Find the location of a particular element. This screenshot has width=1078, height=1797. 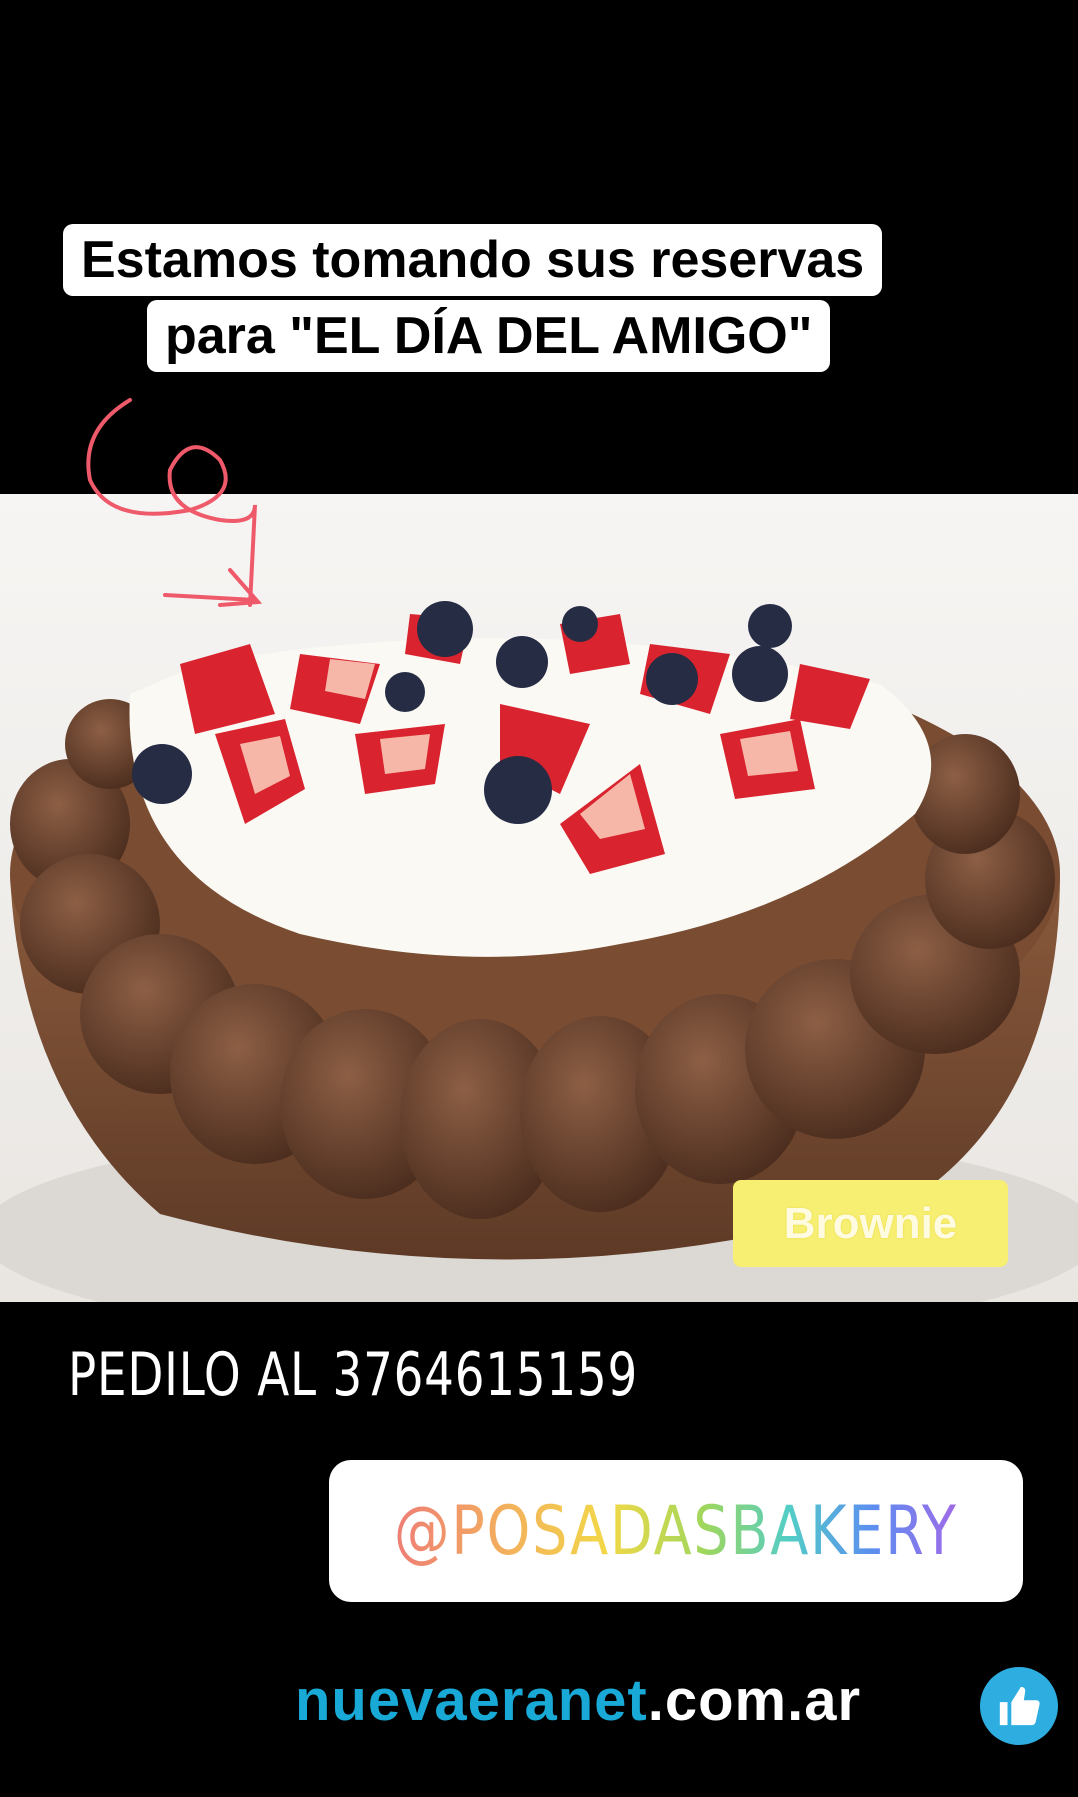

headline-line-2: para "EL DÍA DEL AMIGO" is located at coordinates (489, 336).